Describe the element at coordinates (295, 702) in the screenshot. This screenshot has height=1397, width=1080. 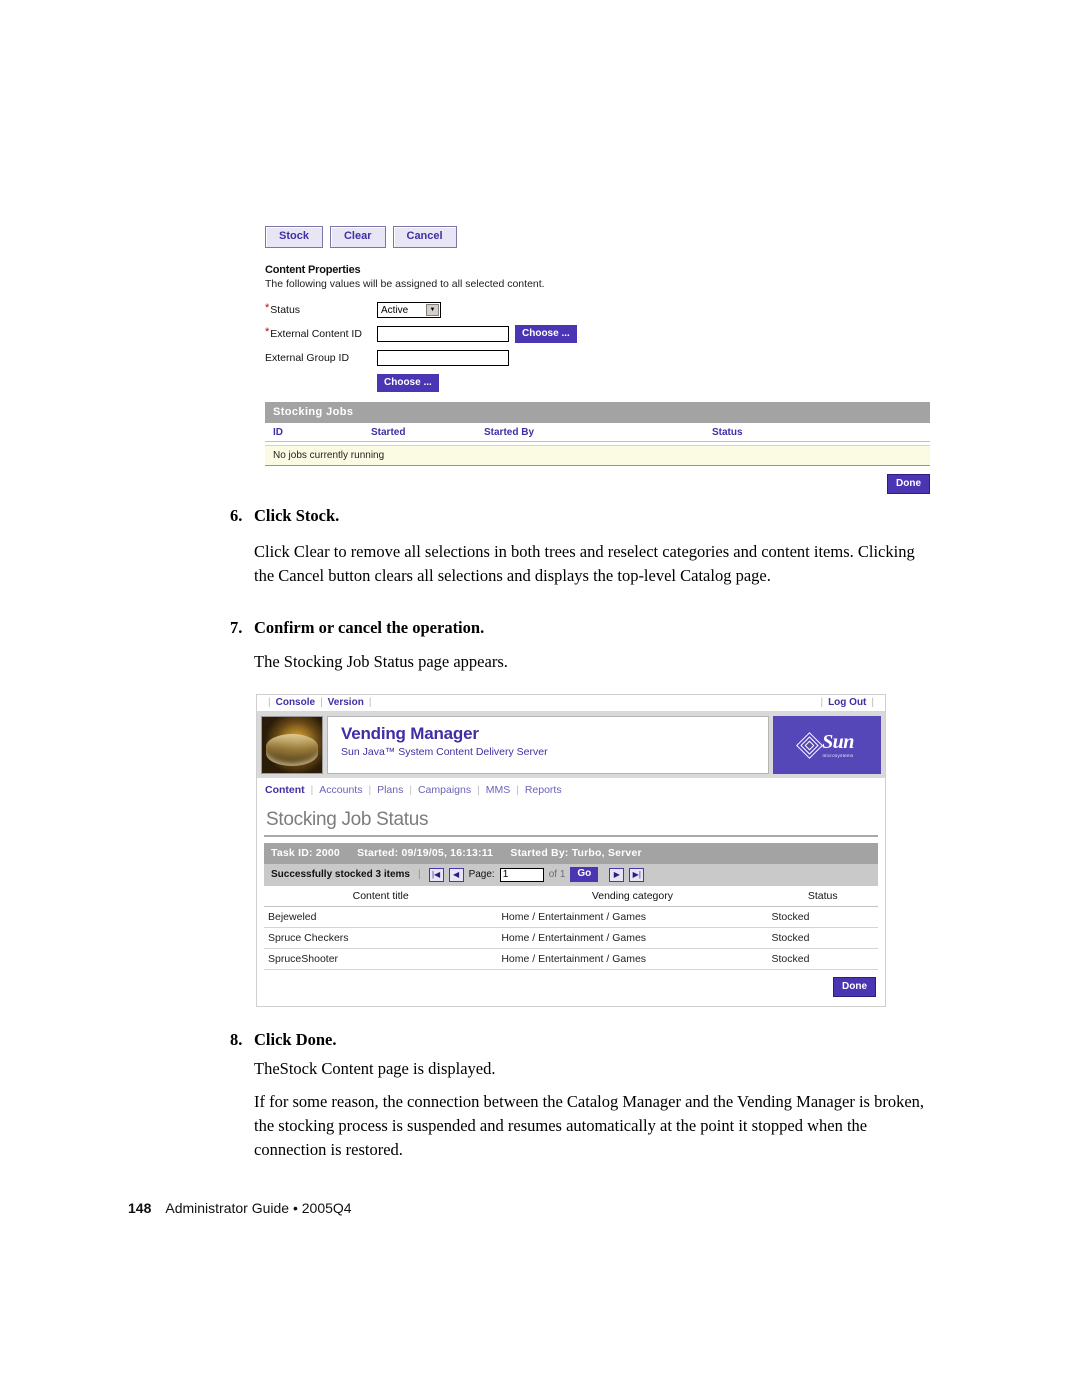
I see `console-link: Console` at that location.